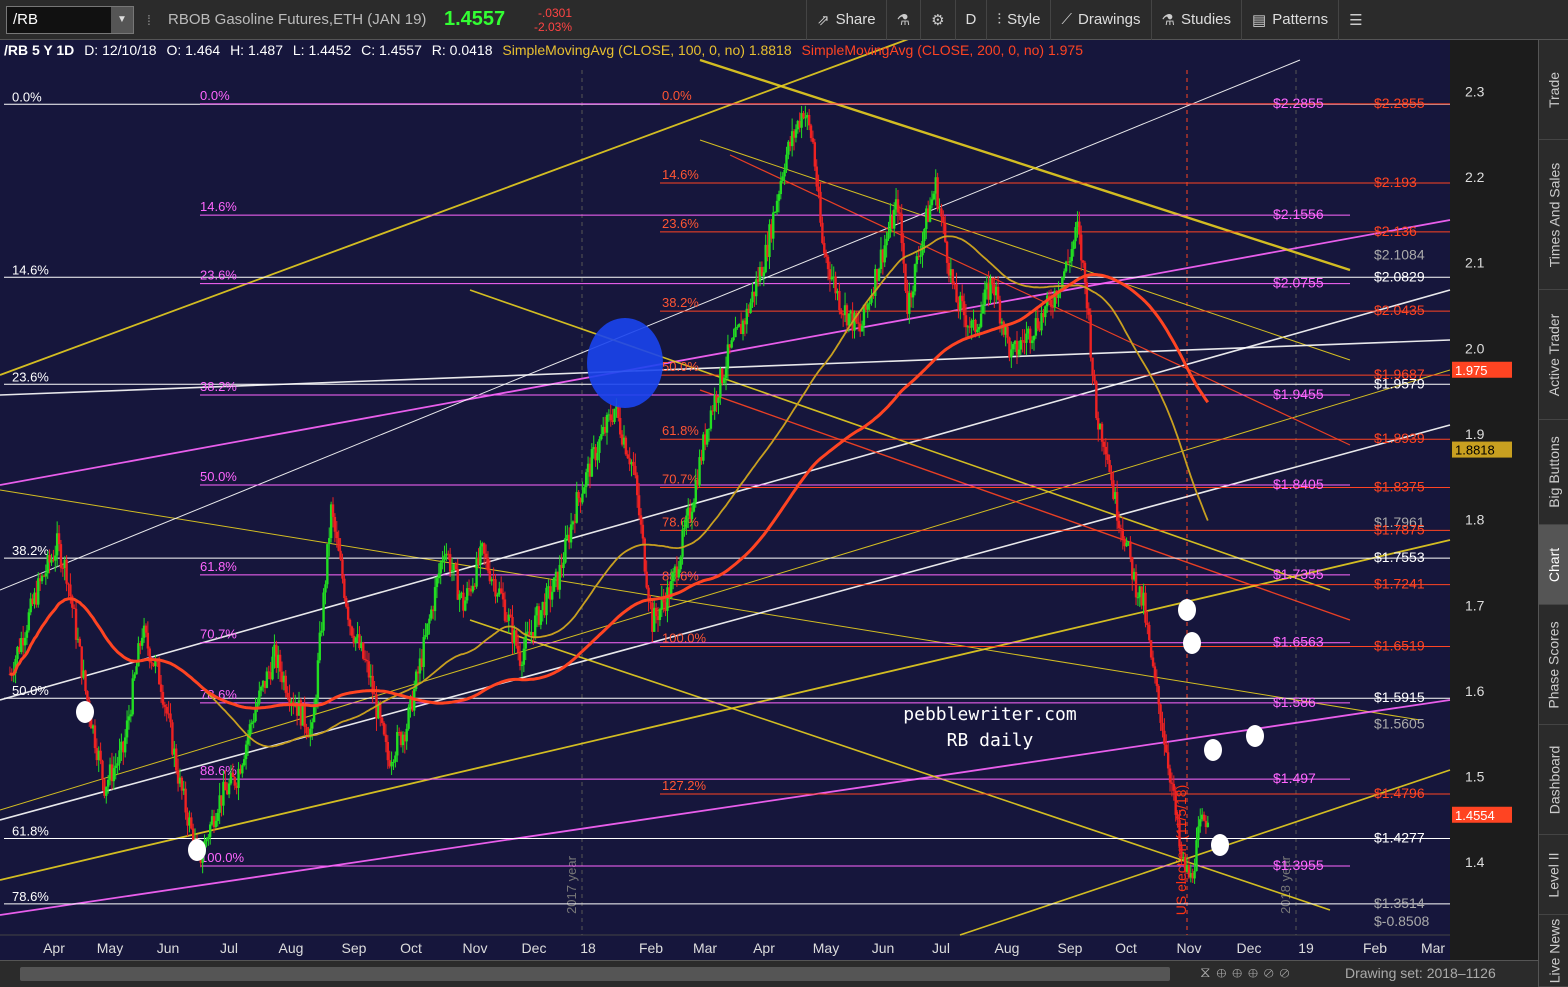 The height and width of the screenshot is (987, 1568). What do you see at coordinates (1018, 20) in the screenshot?
I see `style-button: ⫶ Style` at bounding box center [1018, 20].